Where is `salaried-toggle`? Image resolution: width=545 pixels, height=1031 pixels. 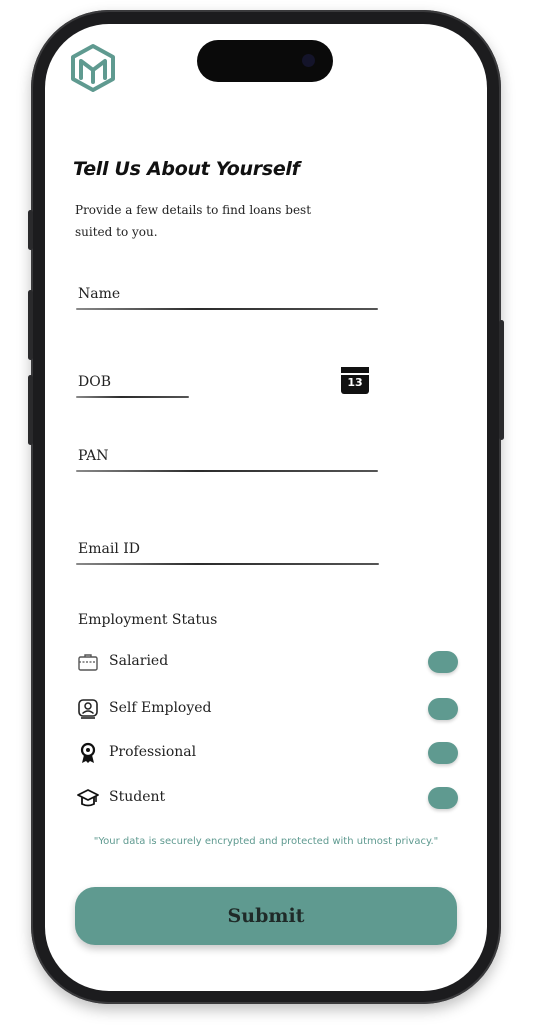
salaried-toggle is located at coordinates (443, 662).